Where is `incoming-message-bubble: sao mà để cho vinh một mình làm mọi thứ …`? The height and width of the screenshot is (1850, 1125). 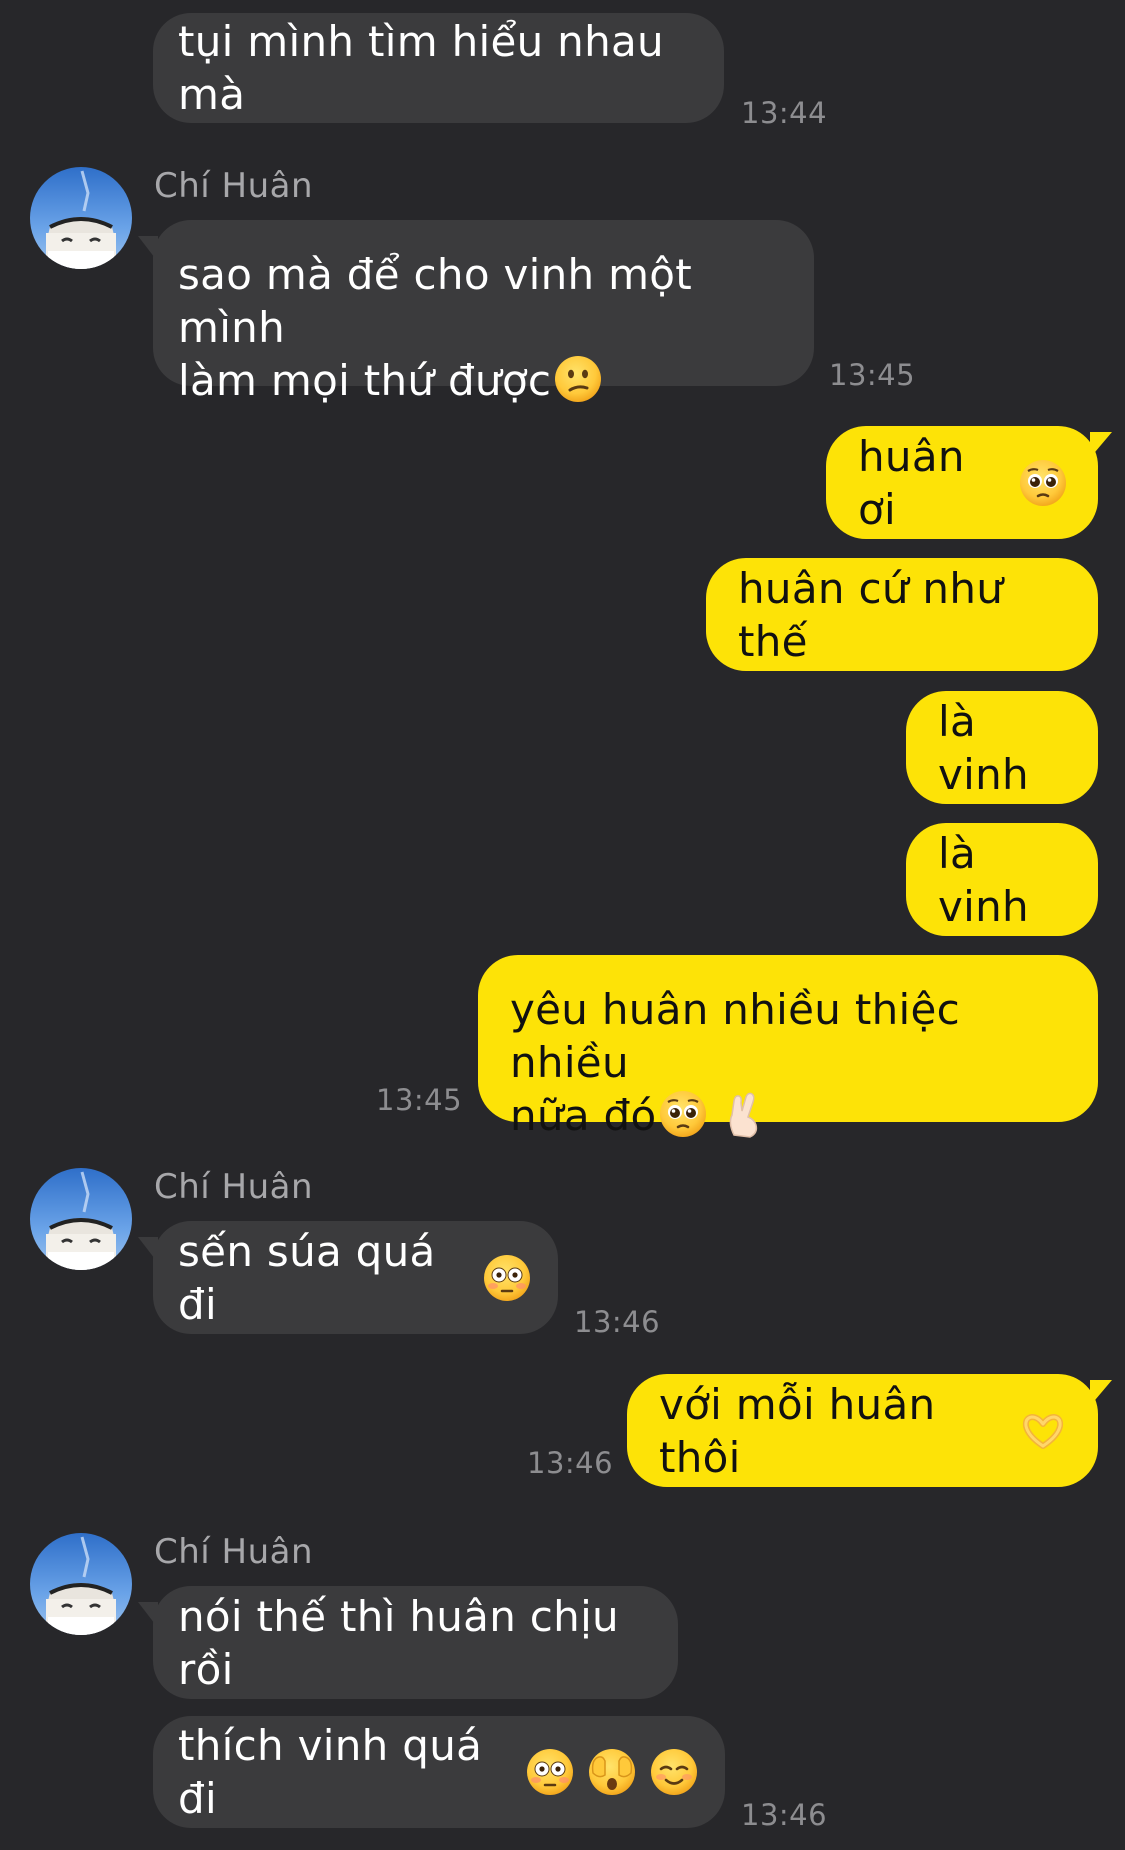 incoming-message-bubble: sao mà để cho vinh một mình làm mọi thứ … is located at coordinates (476, 312).